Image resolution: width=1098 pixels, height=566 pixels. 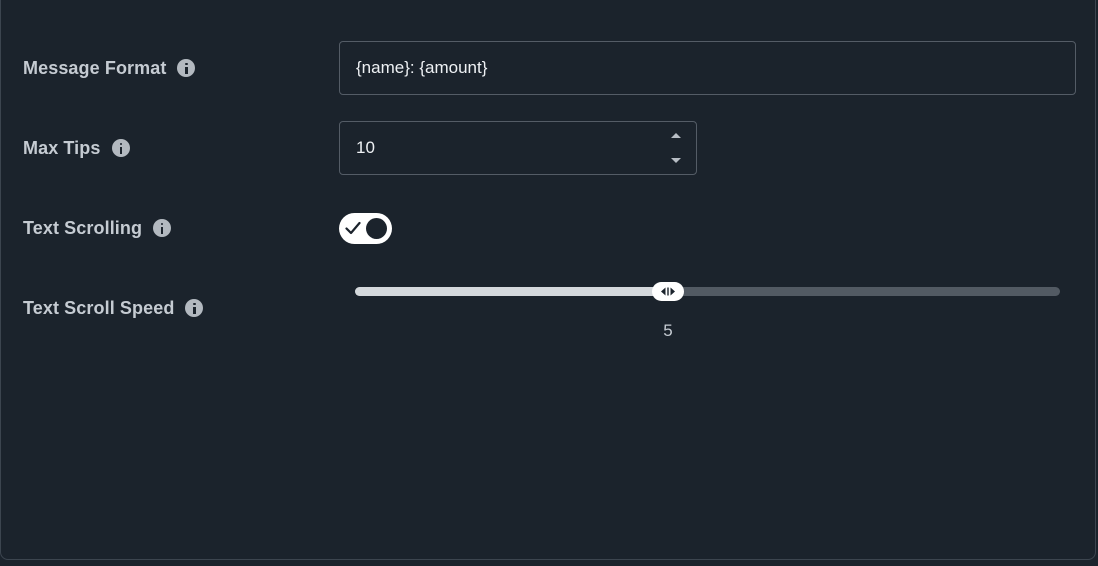 What do you see at coordinates (376, 228) in the screenshot?
I see `toggle-knob` at bounding box center [376, 228].